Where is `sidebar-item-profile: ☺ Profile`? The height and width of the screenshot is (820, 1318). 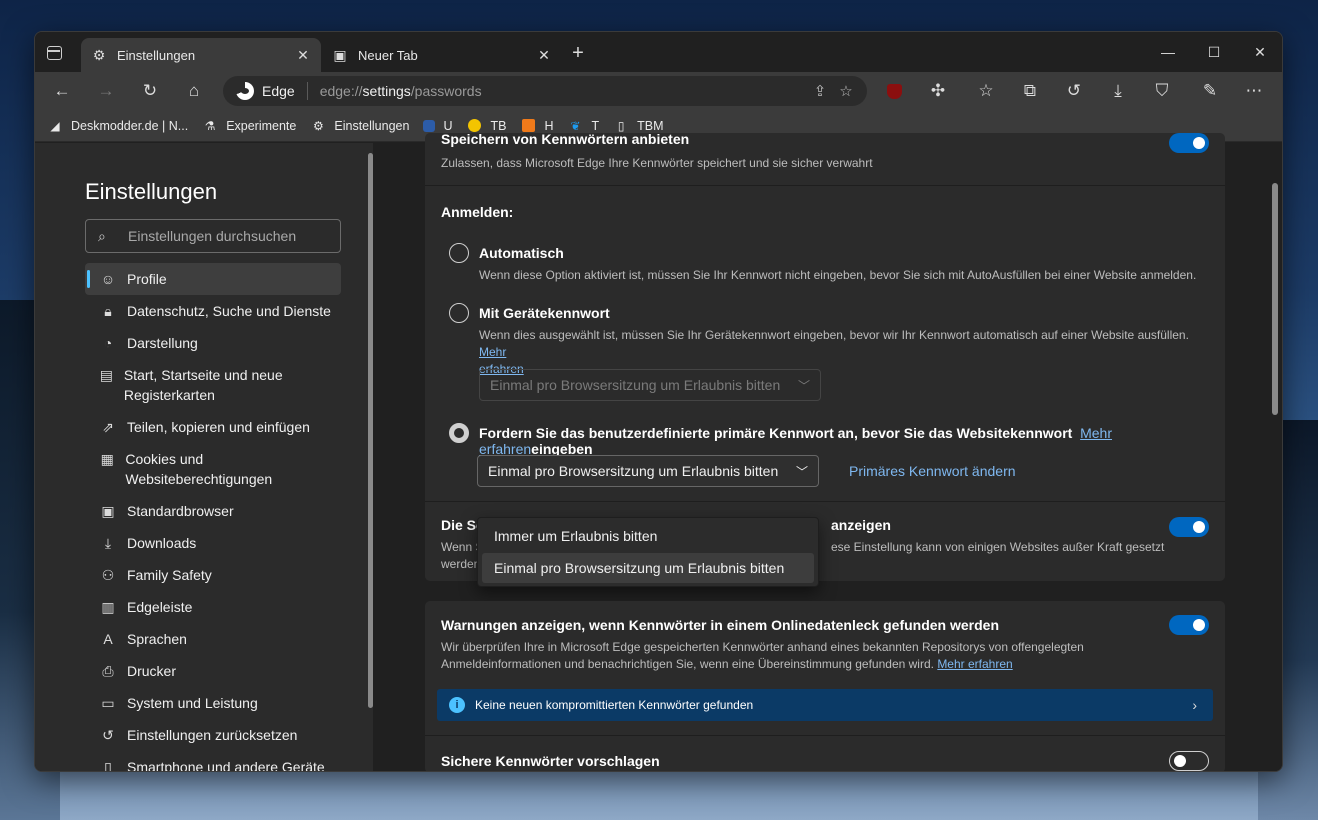 sidebar-item-profile: ☺ Profile is located at coordinates (213, 279).